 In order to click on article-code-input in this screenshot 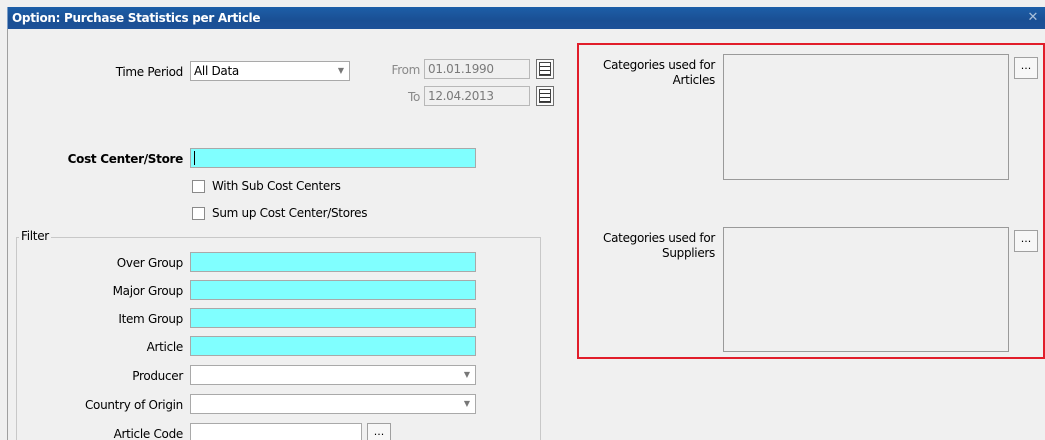, I will do `click(276, 431)`.